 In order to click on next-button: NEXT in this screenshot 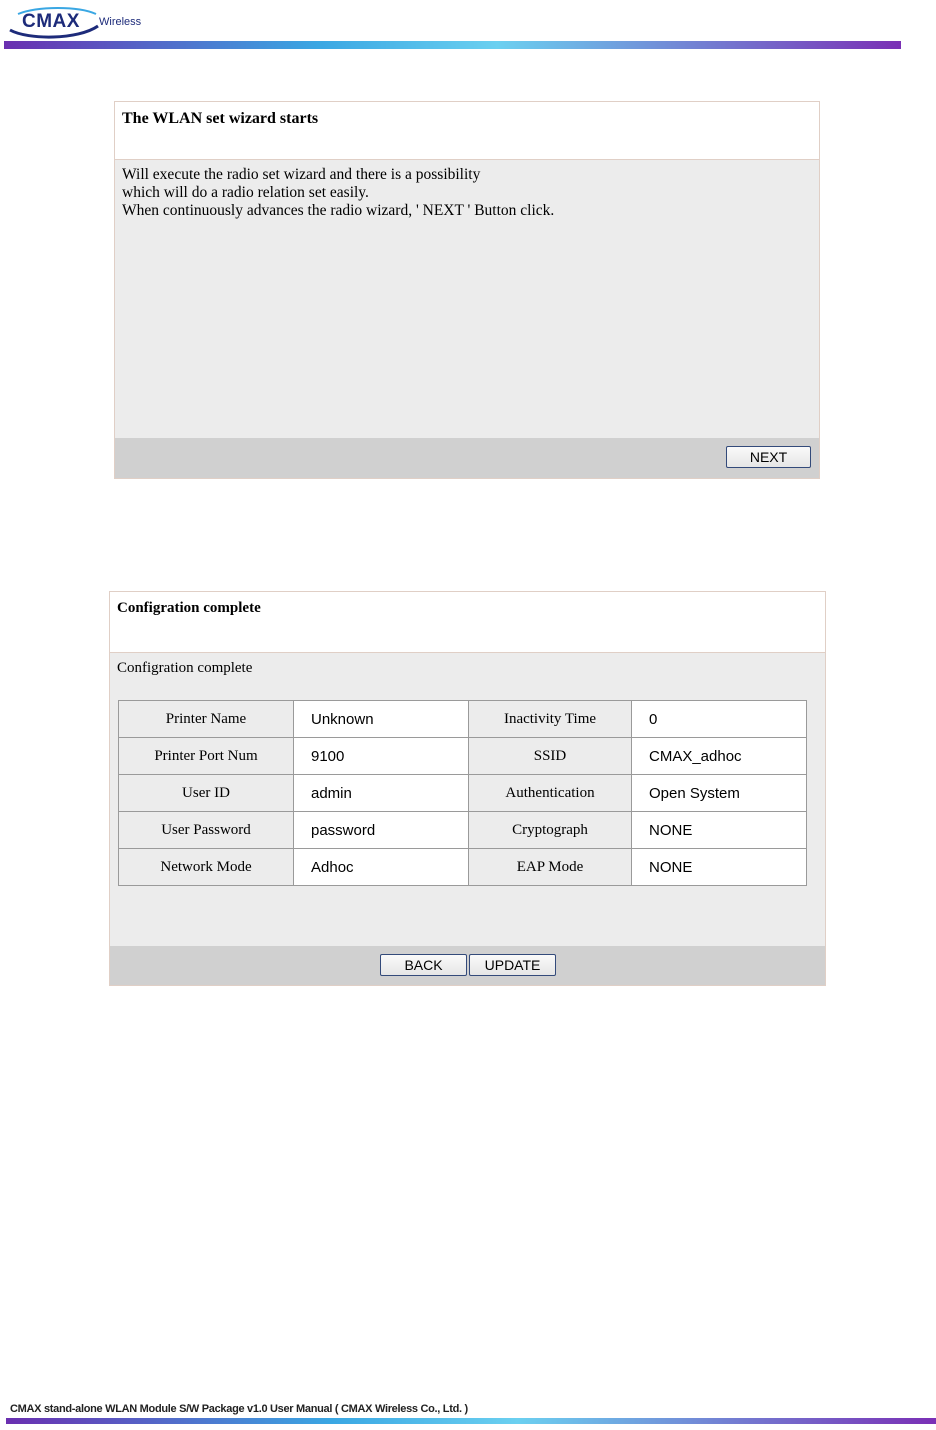, I will do `click(768, 457)`.